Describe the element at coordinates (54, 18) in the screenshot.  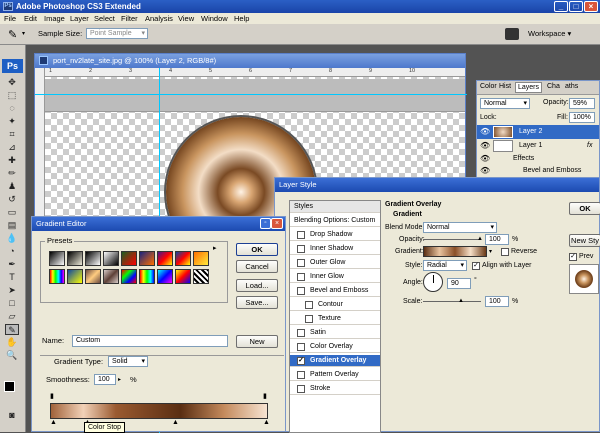
I see `menu-image: Image` at that location.